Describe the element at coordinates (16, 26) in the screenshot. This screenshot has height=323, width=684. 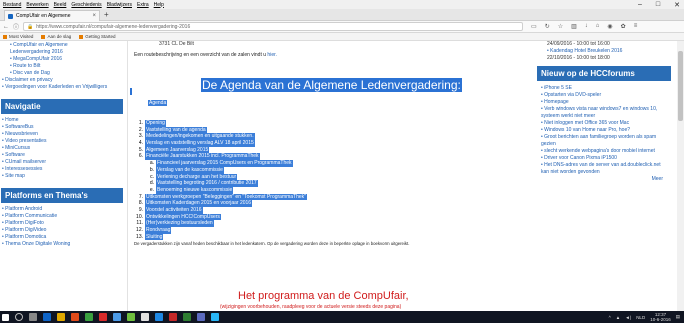
I see `info-icon: ⓘ` at that location.